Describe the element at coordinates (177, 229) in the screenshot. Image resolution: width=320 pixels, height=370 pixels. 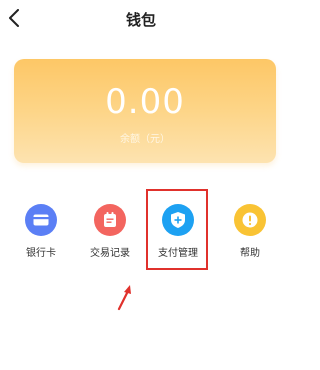
I see `highlight-box` at that location.